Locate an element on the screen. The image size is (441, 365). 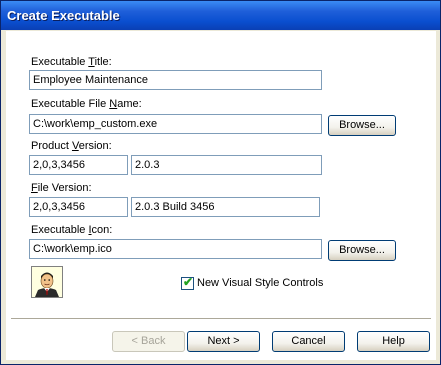
person-icon is located at coordinates (47, 282).